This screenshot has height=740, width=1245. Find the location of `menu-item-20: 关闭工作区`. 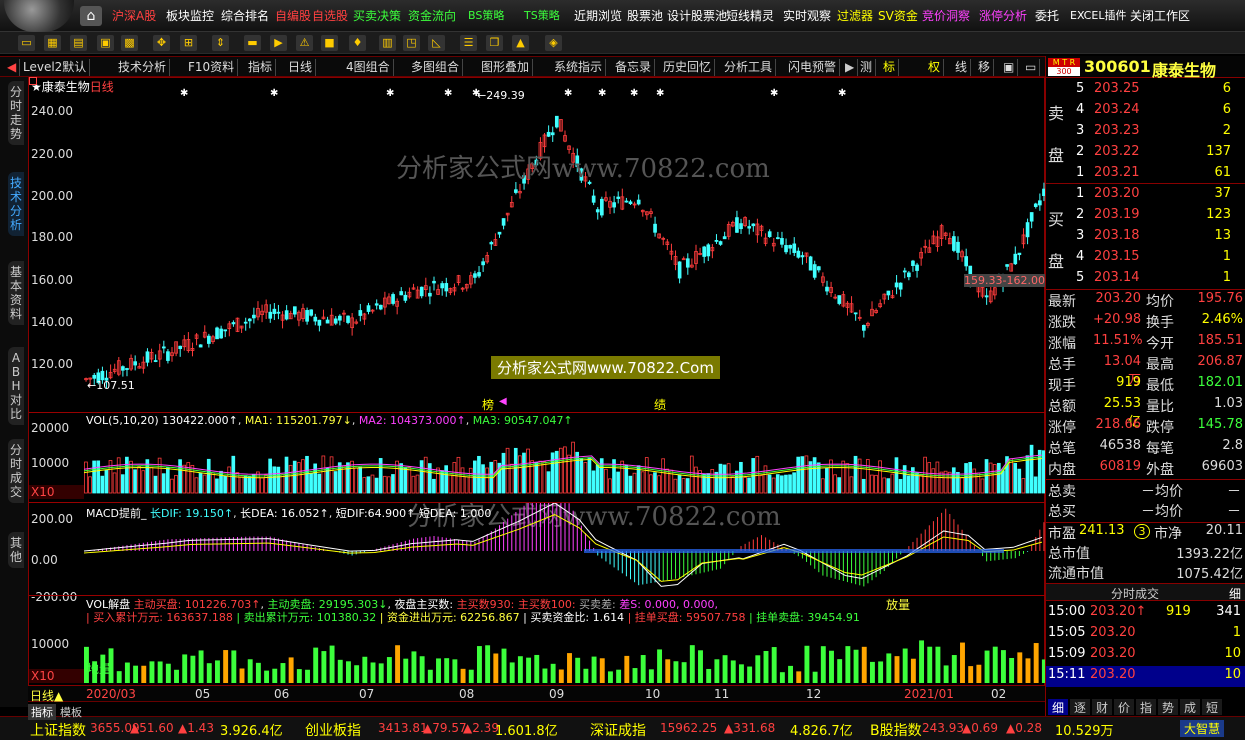

menu-item-20: 关闭工作区 is located at coordinates (1160, 16).